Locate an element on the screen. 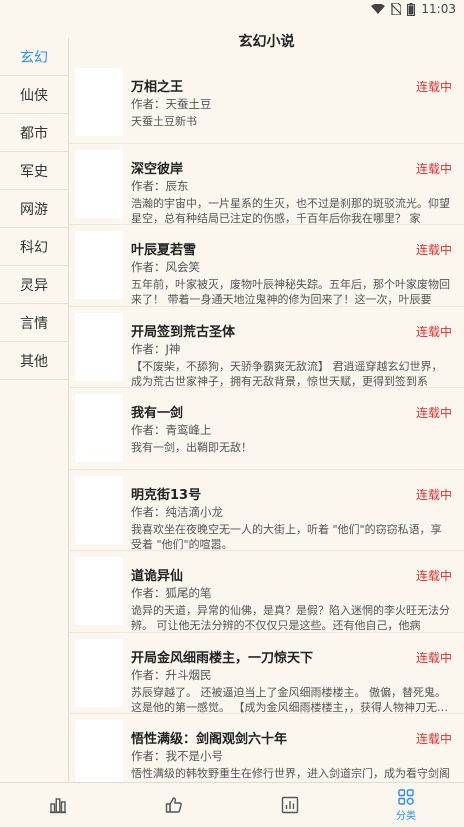 The image size is (464, 827). tab-stats is located at coordinates (290, 805).